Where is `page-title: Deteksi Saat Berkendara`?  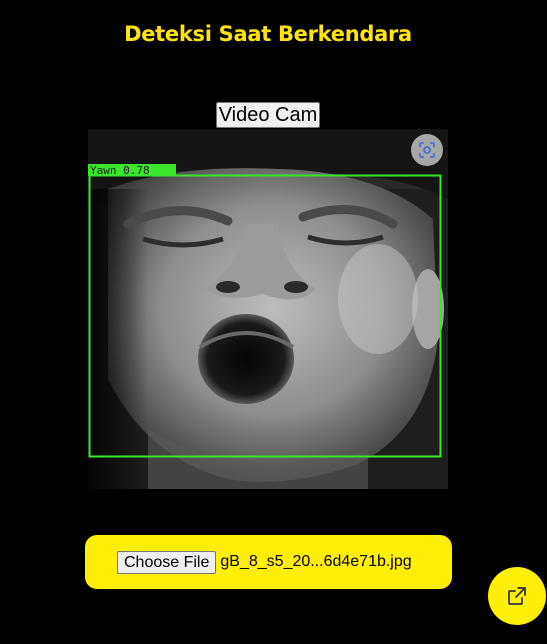
page-title: Deteksi Saat Berkendara is located at coordinates (268, 34).